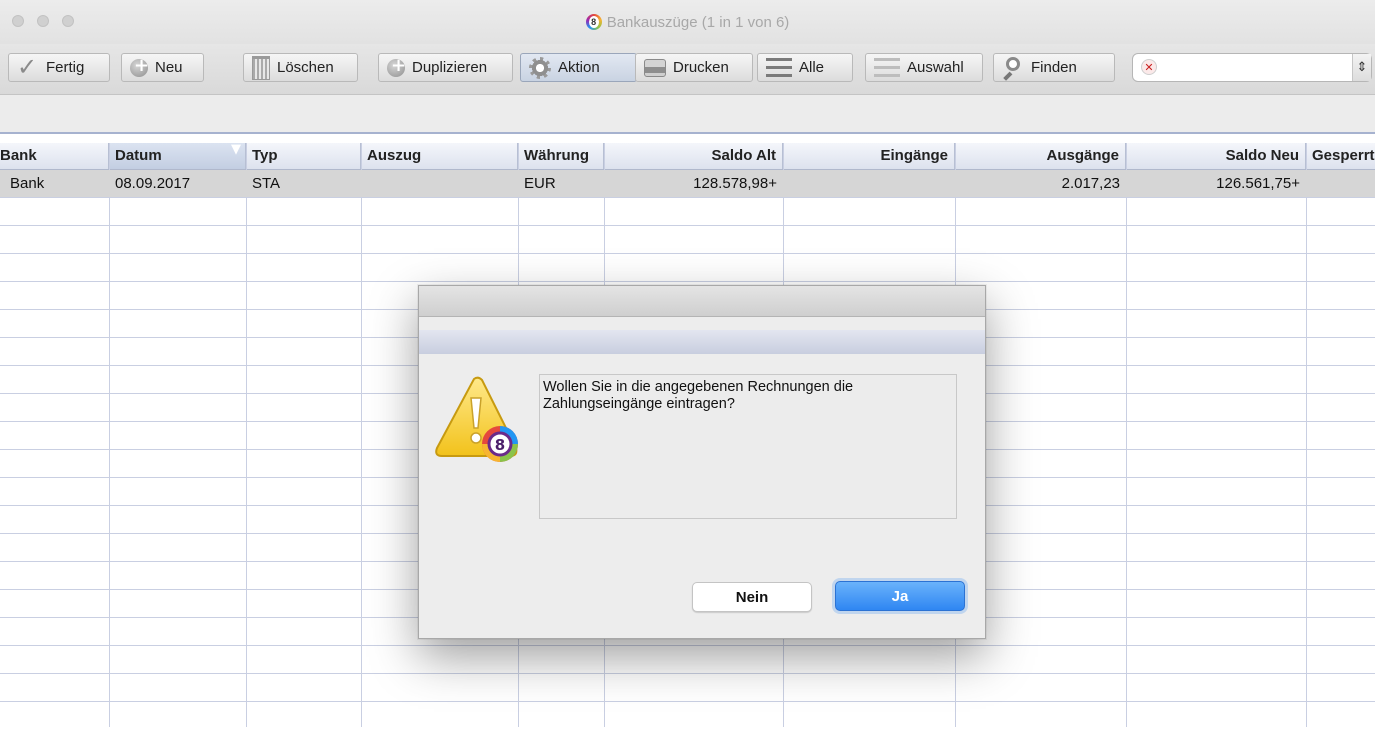 The width and height of the screenshot is (1375, 729). Describe the element at coordinates (655, 67) in the screenshot. I see `printer-icon` at that location.